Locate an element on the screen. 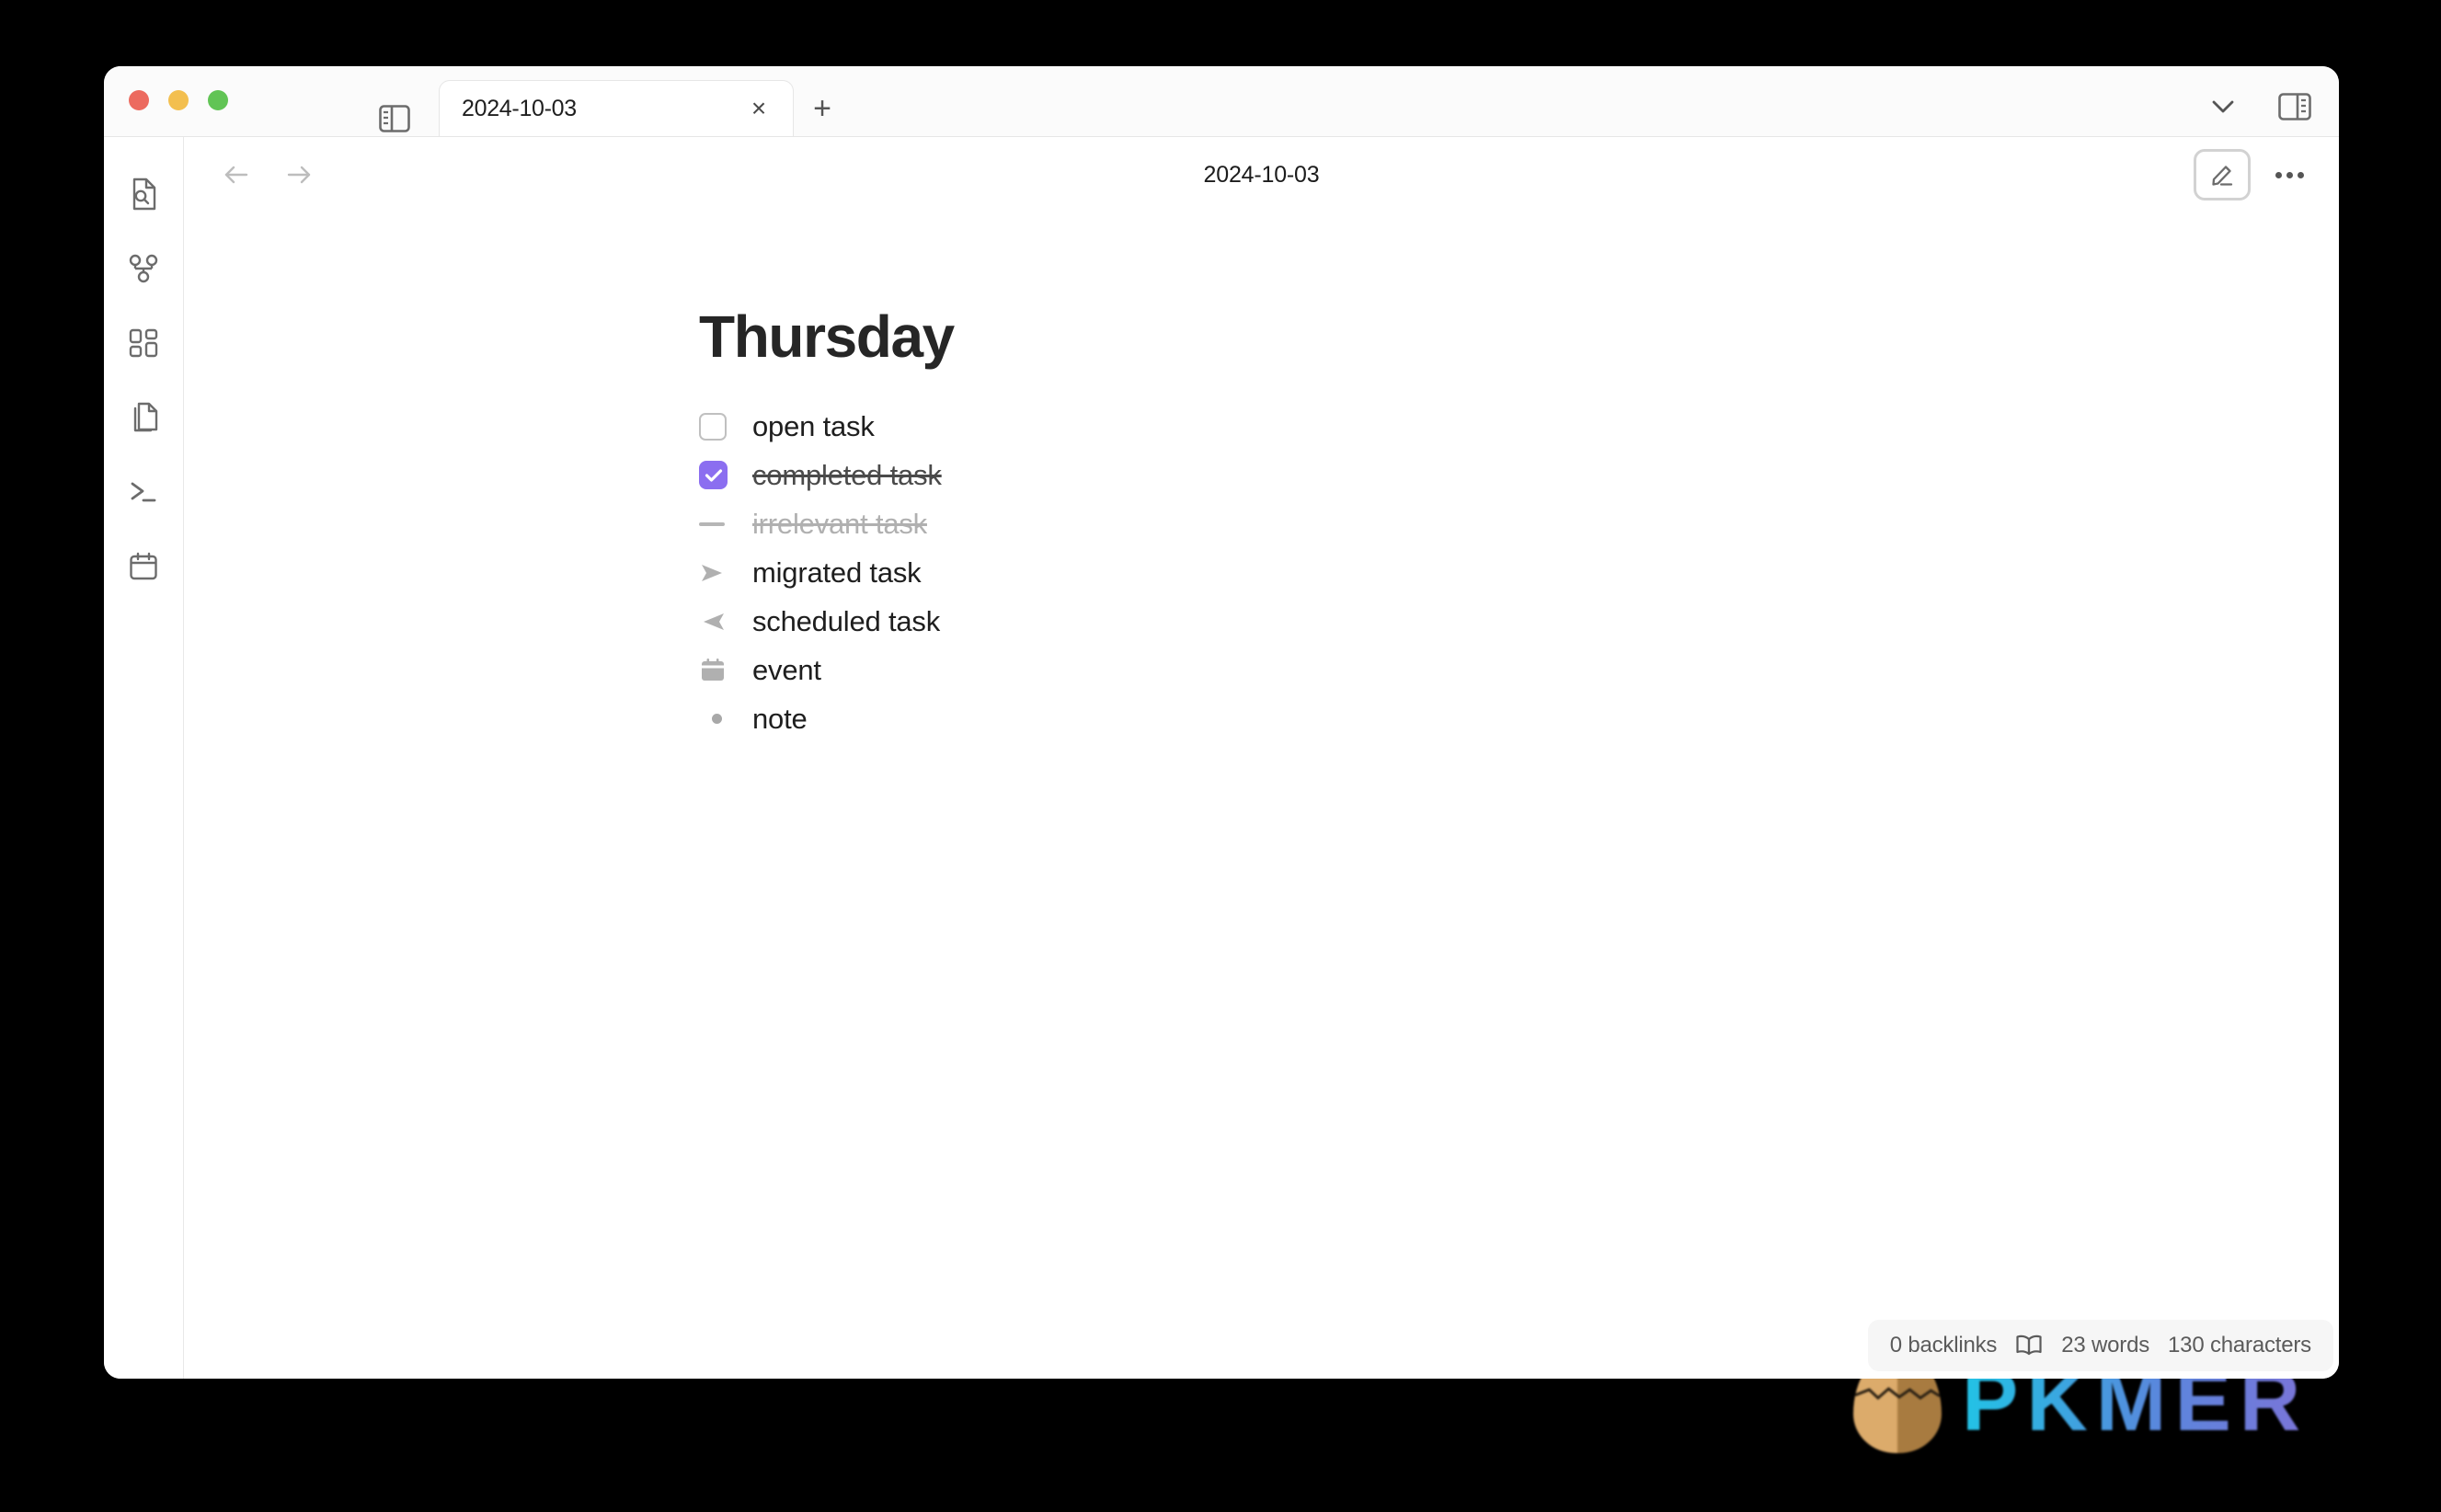  file-search-icon is located at coordinates (143, 194).